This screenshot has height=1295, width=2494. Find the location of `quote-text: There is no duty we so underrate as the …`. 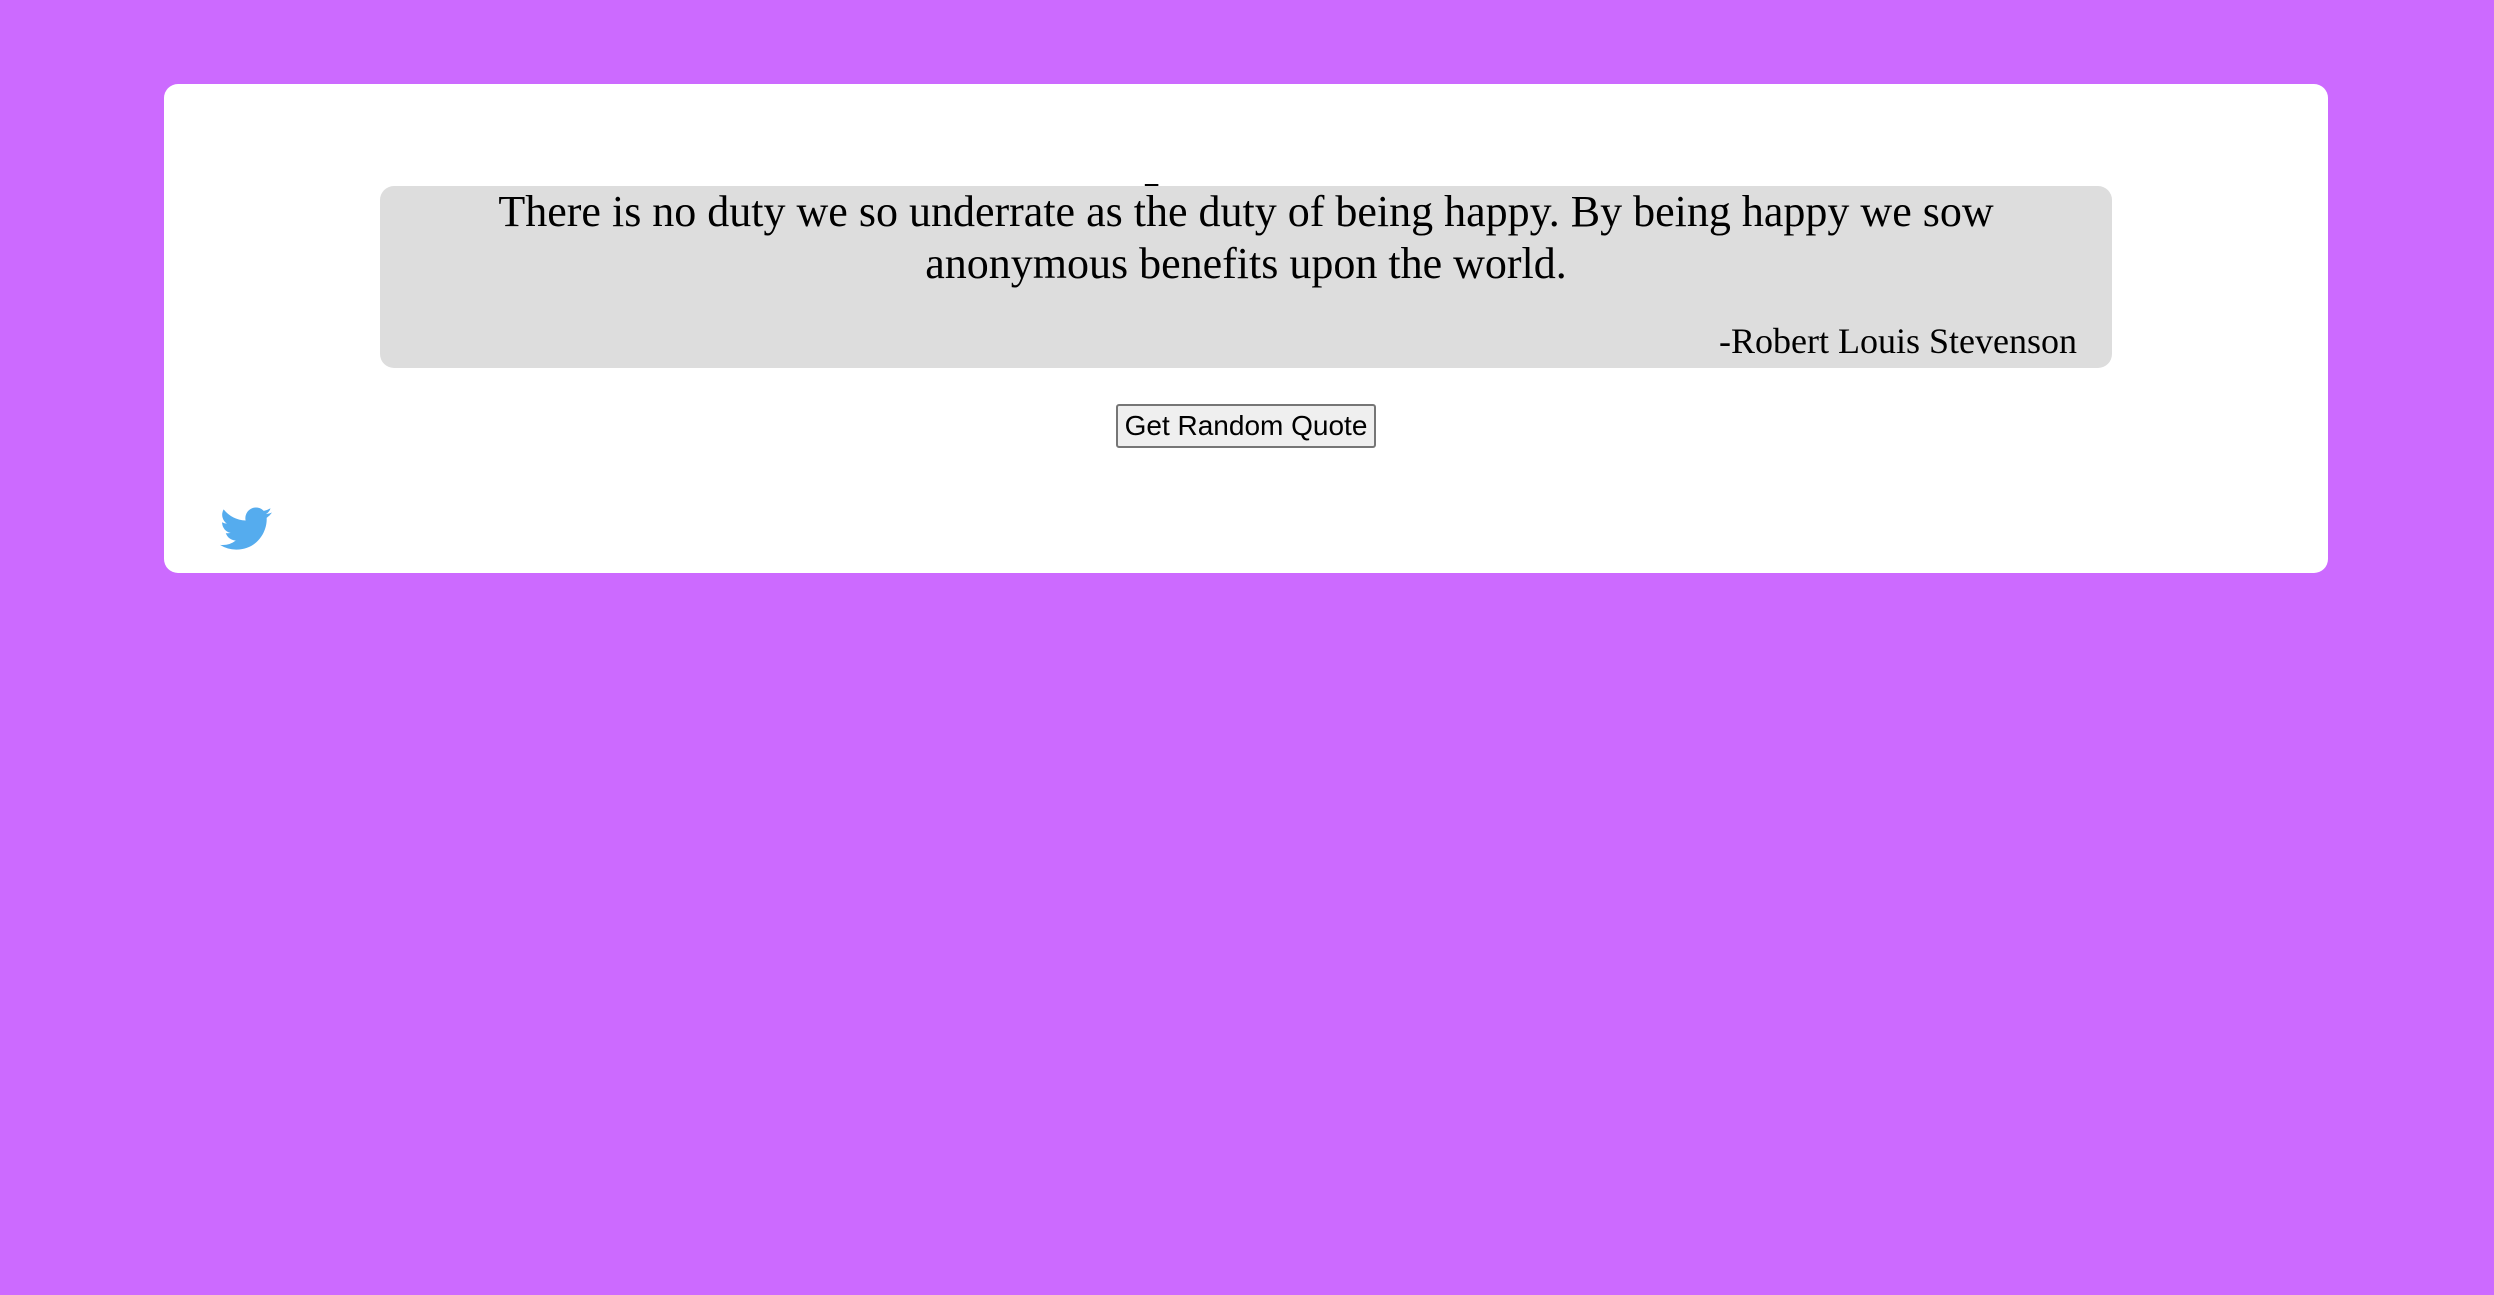

quote-text: There is no duty we so underrate as the … is located at coordinates (1246, 237).